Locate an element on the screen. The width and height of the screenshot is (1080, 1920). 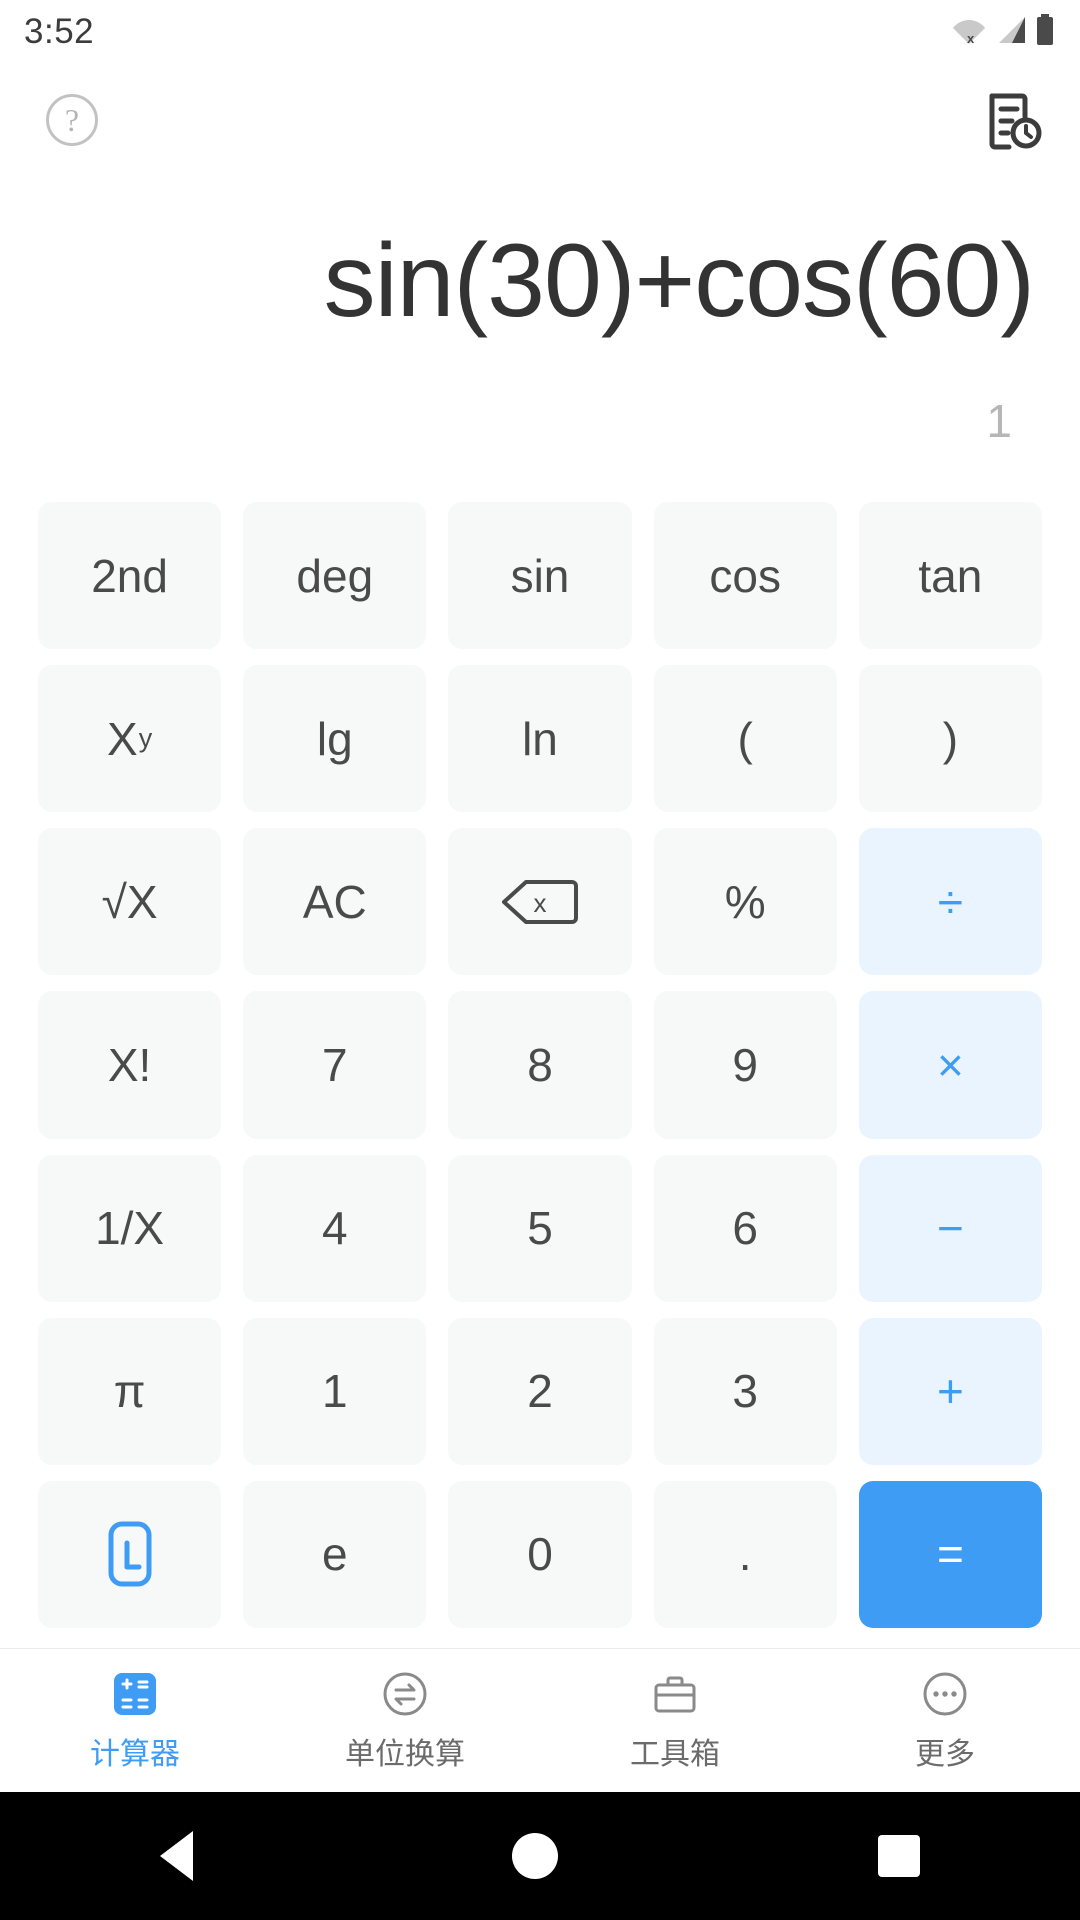
key-label: tan is located at coordinates (950, 575).